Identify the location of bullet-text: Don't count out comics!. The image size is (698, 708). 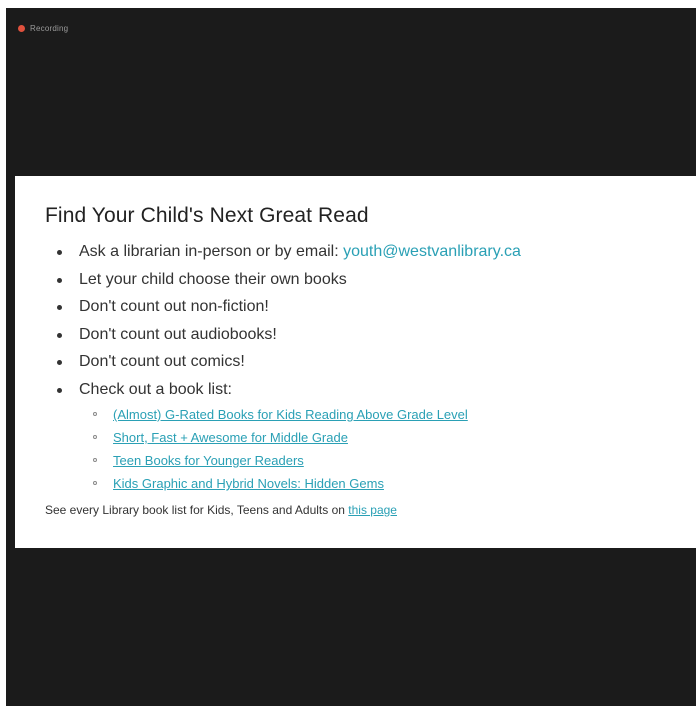
(162, 361).